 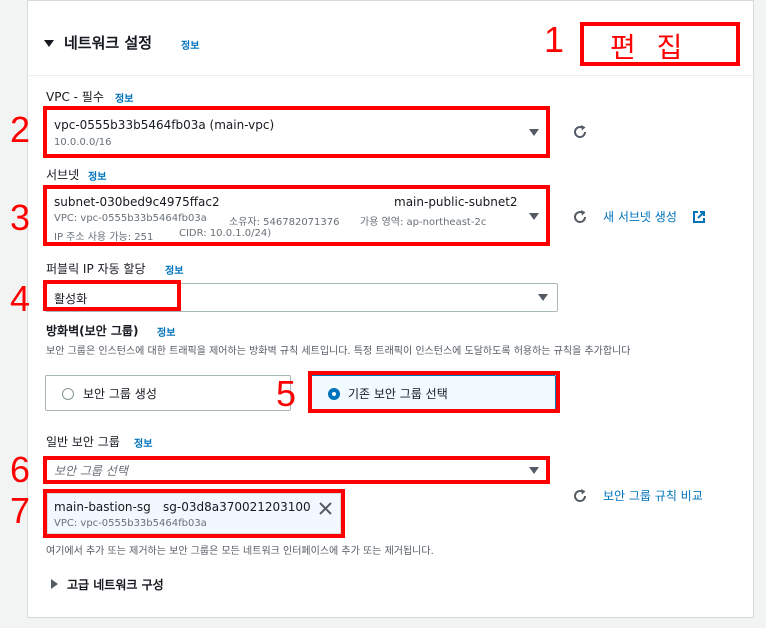 I want to click on public-ip-label: 퍼블릭 IP 자동 할당, so click(x=96, y=269).